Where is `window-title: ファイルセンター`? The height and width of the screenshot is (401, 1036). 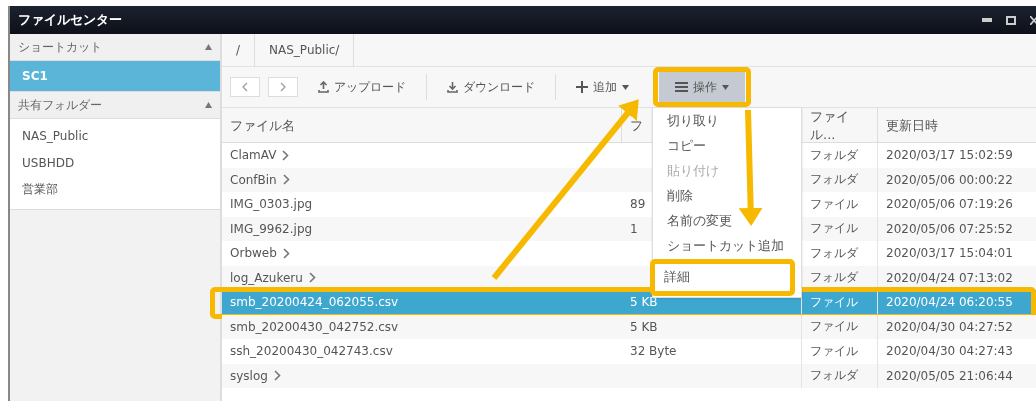 window-title: ファイルセンター is located at coordinates (70, 20).